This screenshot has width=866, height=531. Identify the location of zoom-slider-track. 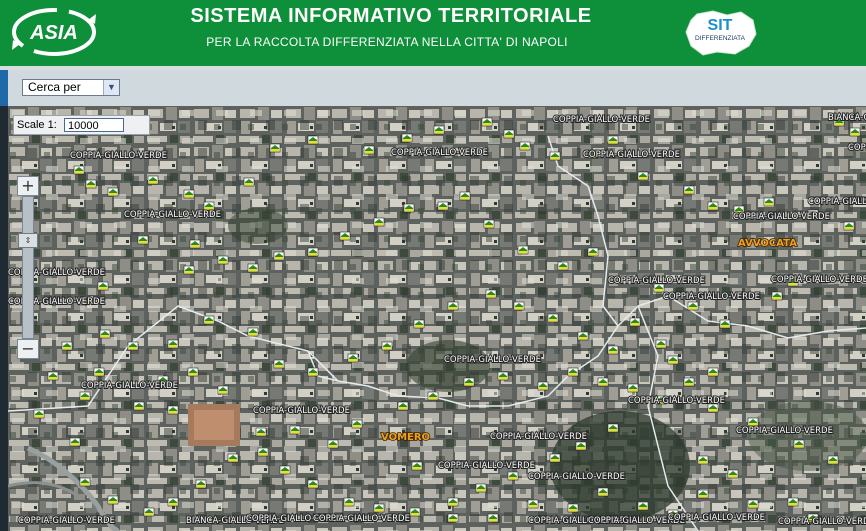
(28, 267).